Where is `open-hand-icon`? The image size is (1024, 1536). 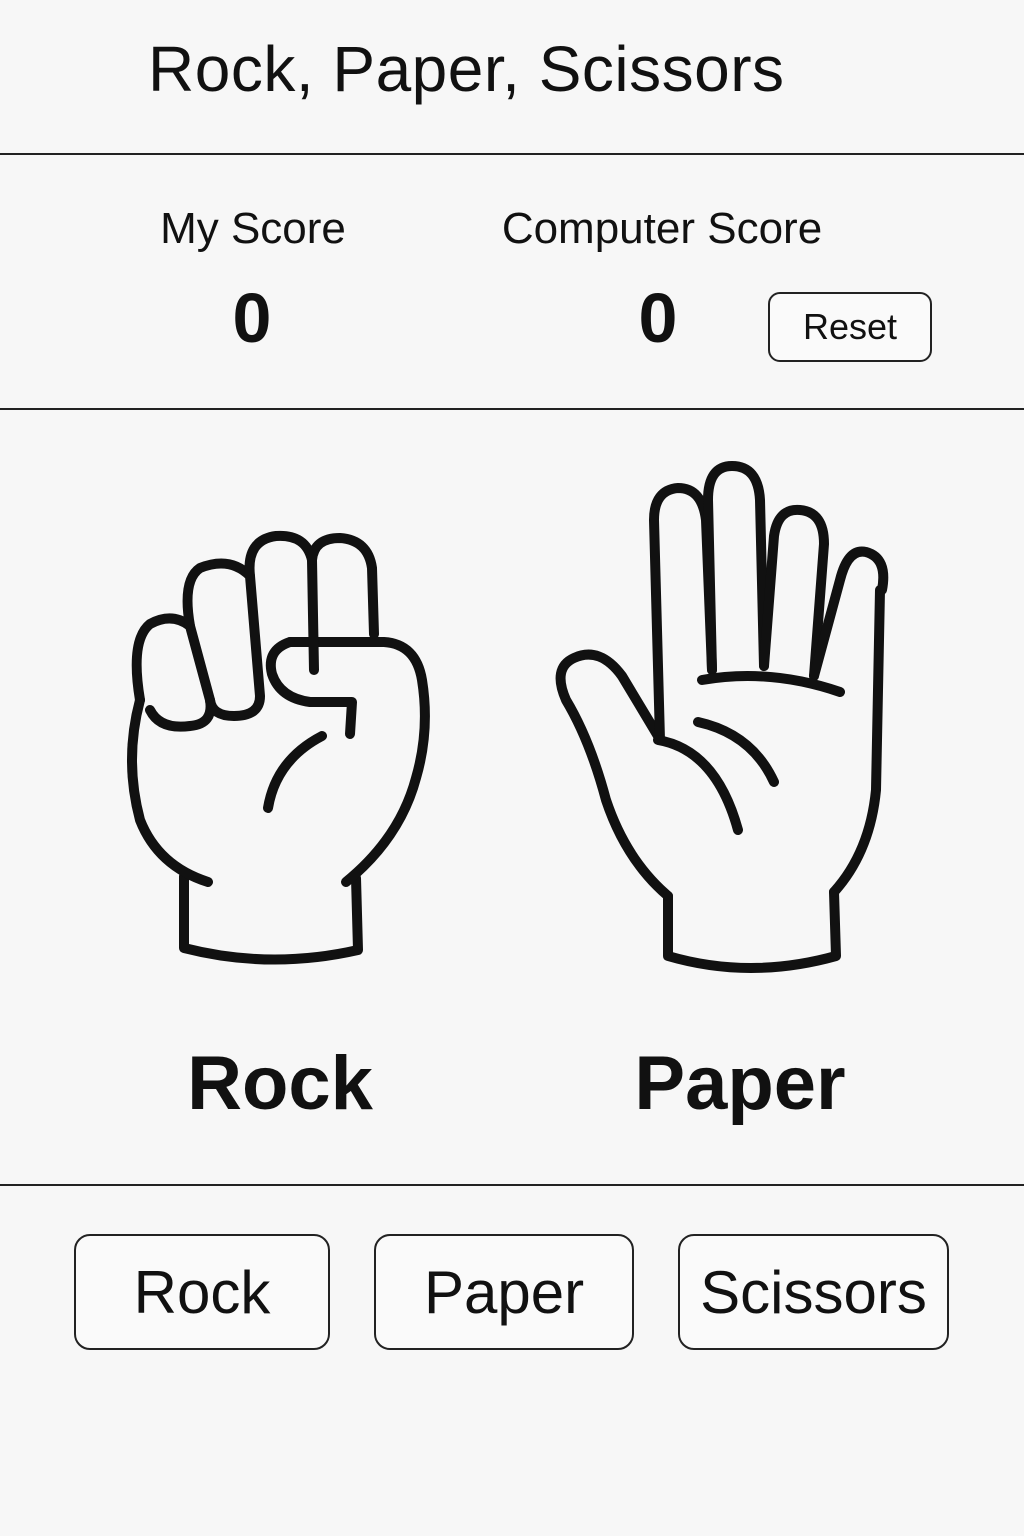
open-hand-icon is located at coordinates (722, 717).